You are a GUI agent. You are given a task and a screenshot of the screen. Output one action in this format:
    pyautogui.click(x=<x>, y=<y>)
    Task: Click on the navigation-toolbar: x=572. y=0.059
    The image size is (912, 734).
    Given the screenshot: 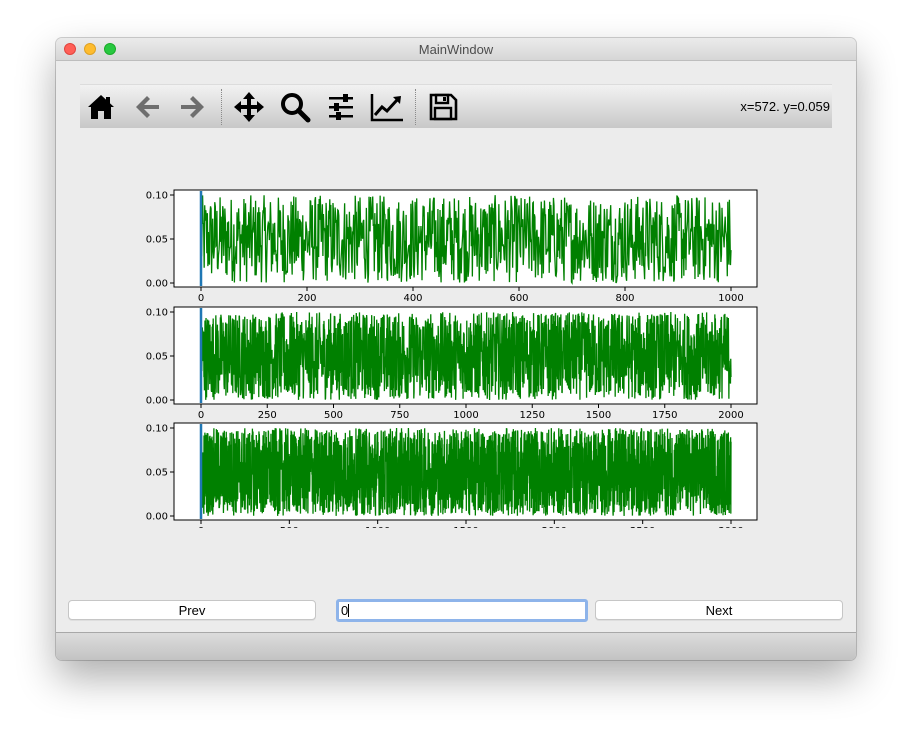 What is the action you would take?
    pyautogui.click(x=456, y=106)
    